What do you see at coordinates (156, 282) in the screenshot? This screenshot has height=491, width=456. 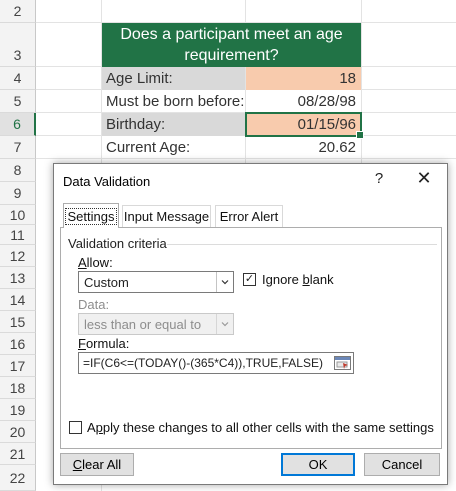 I see `allow-select: Custom` at bounding box center [156, 282].